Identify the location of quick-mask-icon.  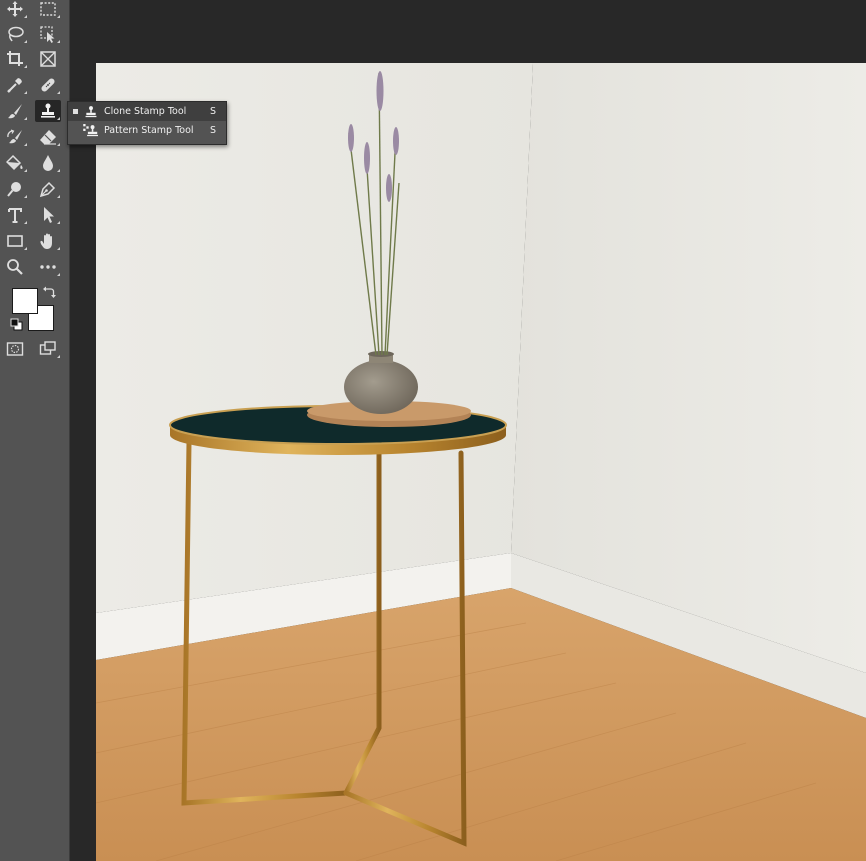
(15, 349).